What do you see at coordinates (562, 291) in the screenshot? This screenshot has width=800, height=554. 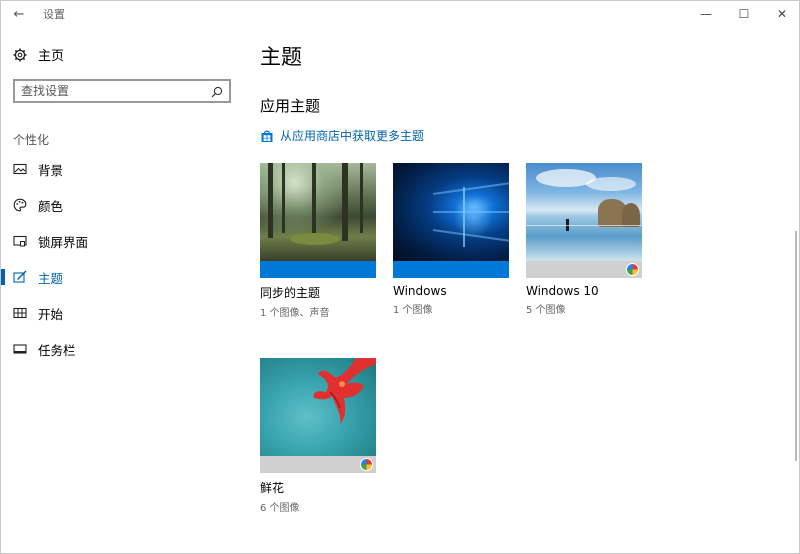 I see `theme-name: Windows 10` at bounding box center [562, 291].